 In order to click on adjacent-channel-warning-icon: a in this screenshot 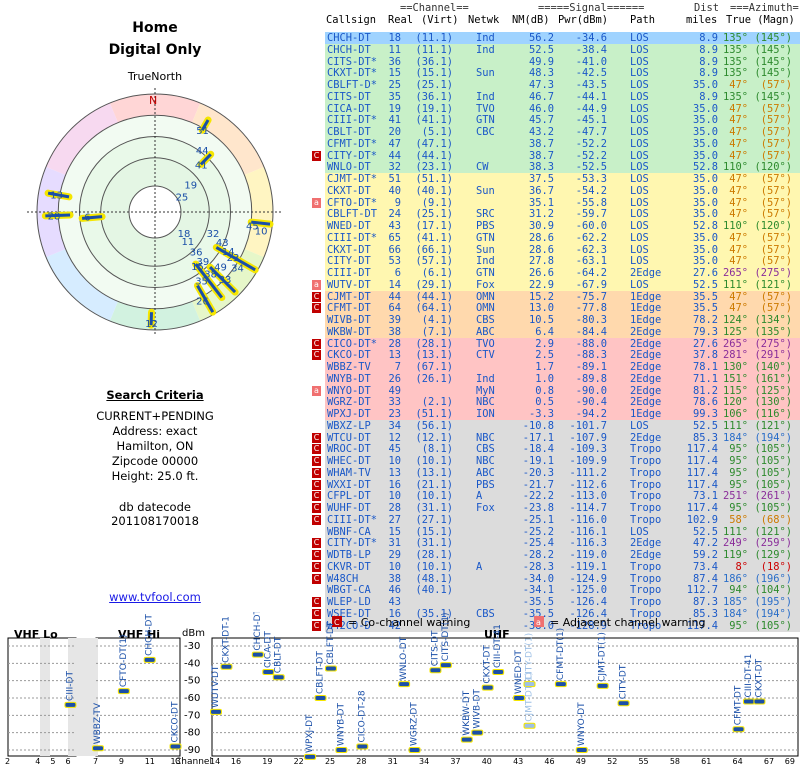, I will do `click(316, 390)`.